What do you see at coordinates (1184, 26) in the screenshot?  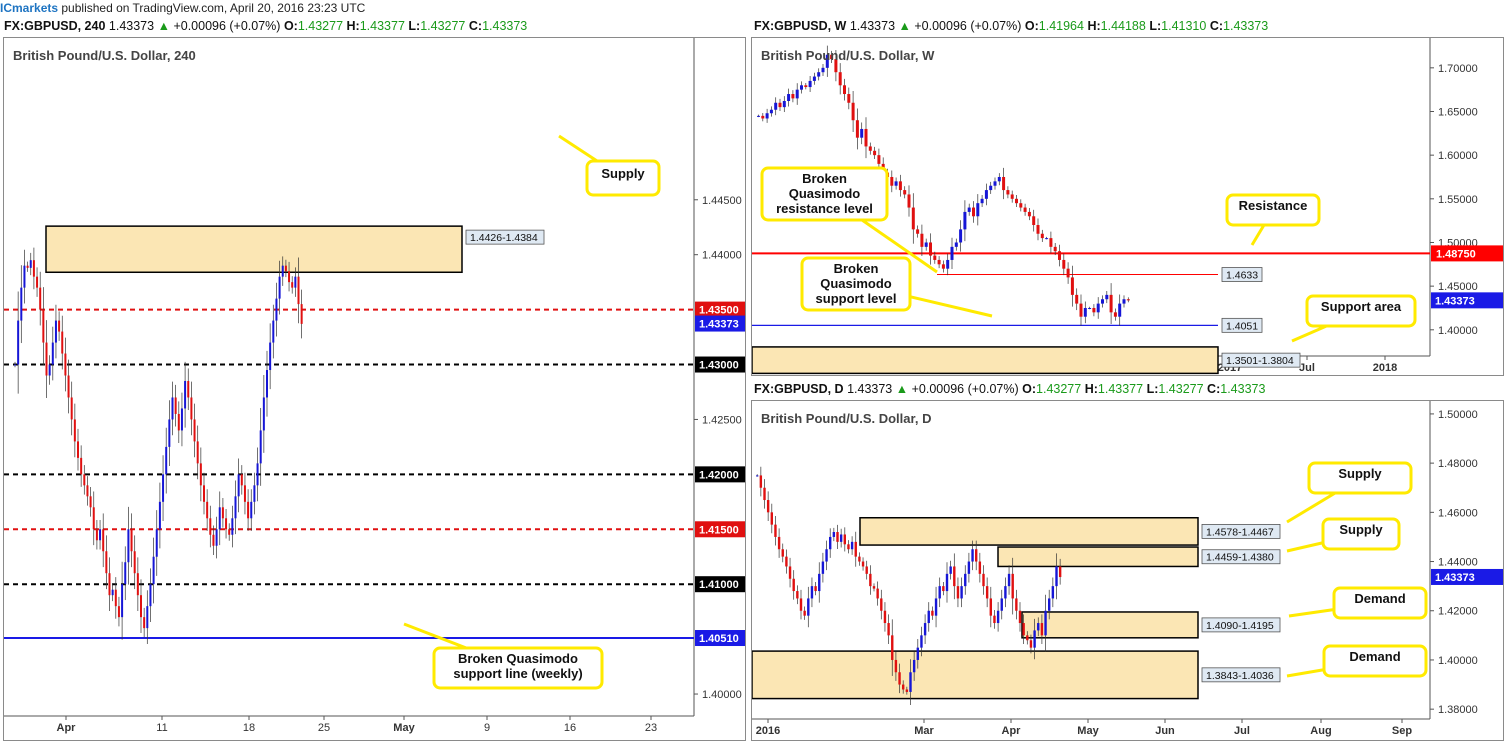 I see `weekly-low: 1.41310` at bounding box center [1184, 26].